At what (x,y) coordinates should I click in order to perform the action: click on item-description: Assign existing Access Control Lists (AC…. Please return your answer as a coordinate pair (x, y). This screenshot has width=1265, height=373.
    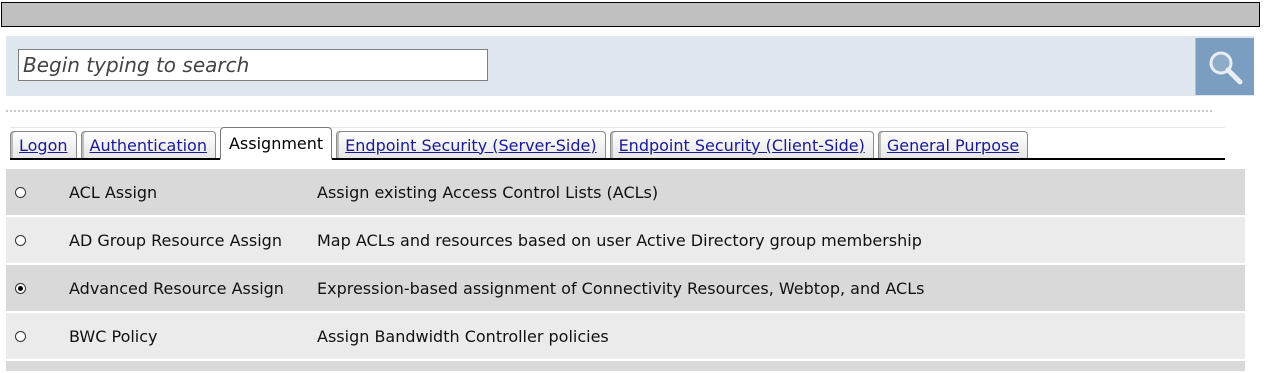
    Looking at the image, I should click on (488, 192).